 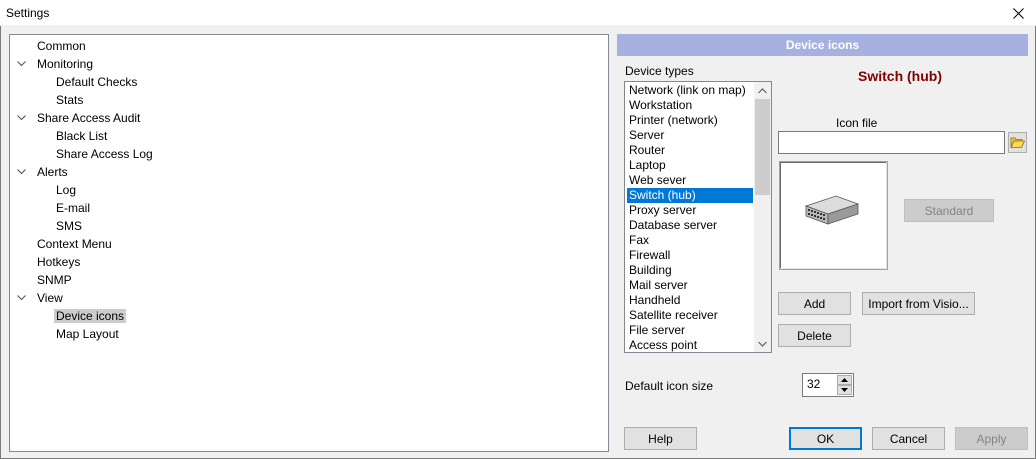 I want to click on selected-device-title: Switch (hub), so click(x=900, y=76).